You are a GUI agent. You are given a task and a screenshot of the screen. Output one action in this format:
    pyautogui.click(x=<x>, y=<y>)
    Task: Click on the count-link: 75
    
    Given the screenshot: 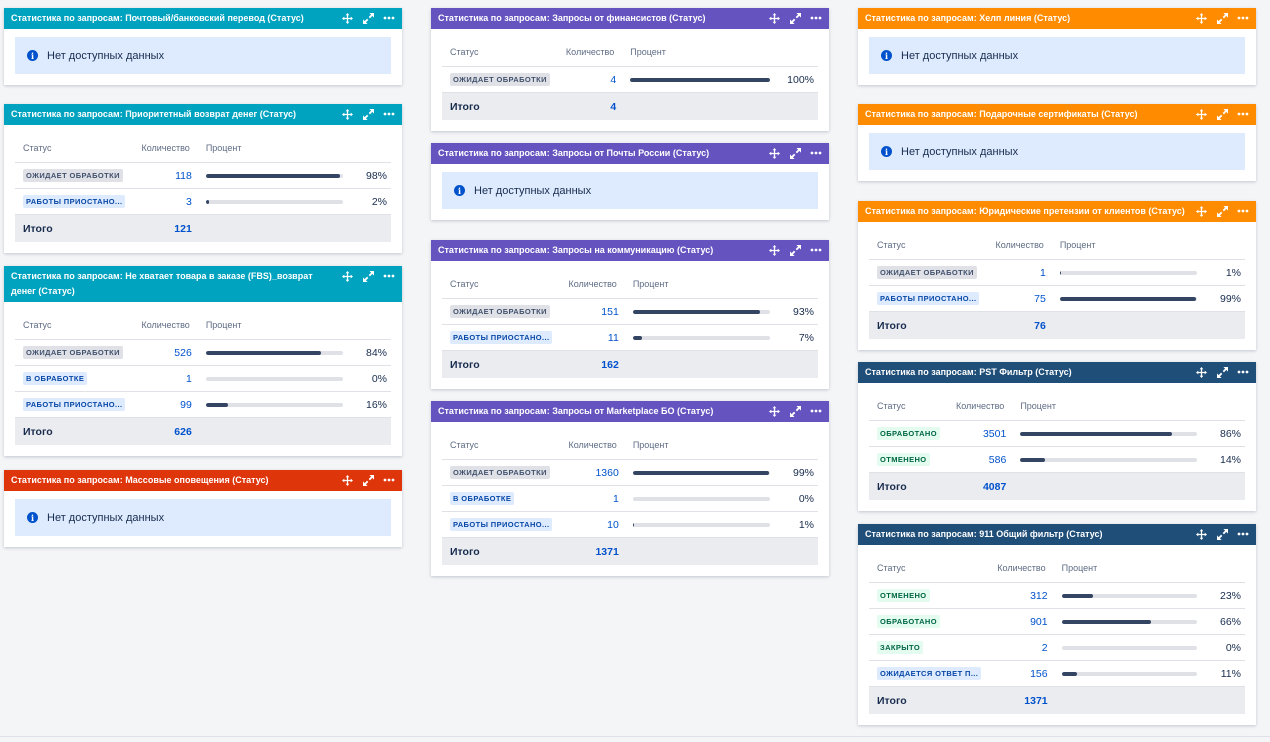 What is the action you would take?
    pyautogui.click(x=1019, y=298)
    